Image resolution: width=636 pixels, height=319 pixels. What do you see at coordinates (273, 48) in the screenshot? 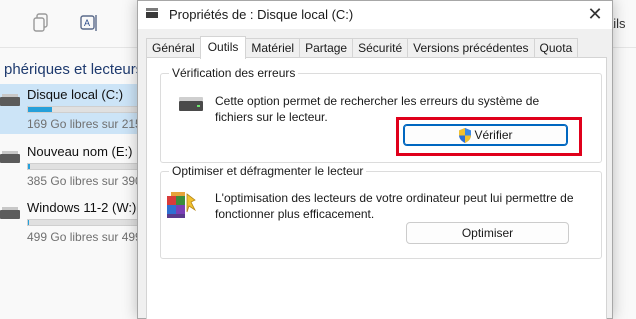
I see `tab-hardware: Matériel` at bounding box center [273, 48].